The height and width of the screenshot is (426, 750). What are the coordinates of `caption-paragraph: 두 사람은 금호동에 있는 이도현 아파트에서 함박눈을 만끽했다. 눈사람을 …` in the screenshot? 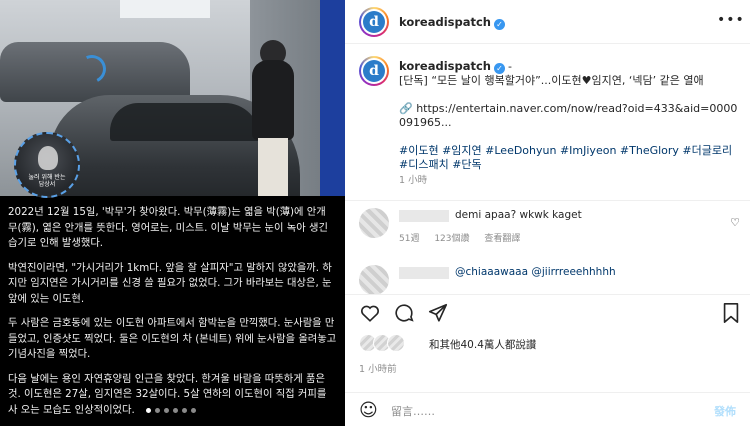 It's located at (172, 338).